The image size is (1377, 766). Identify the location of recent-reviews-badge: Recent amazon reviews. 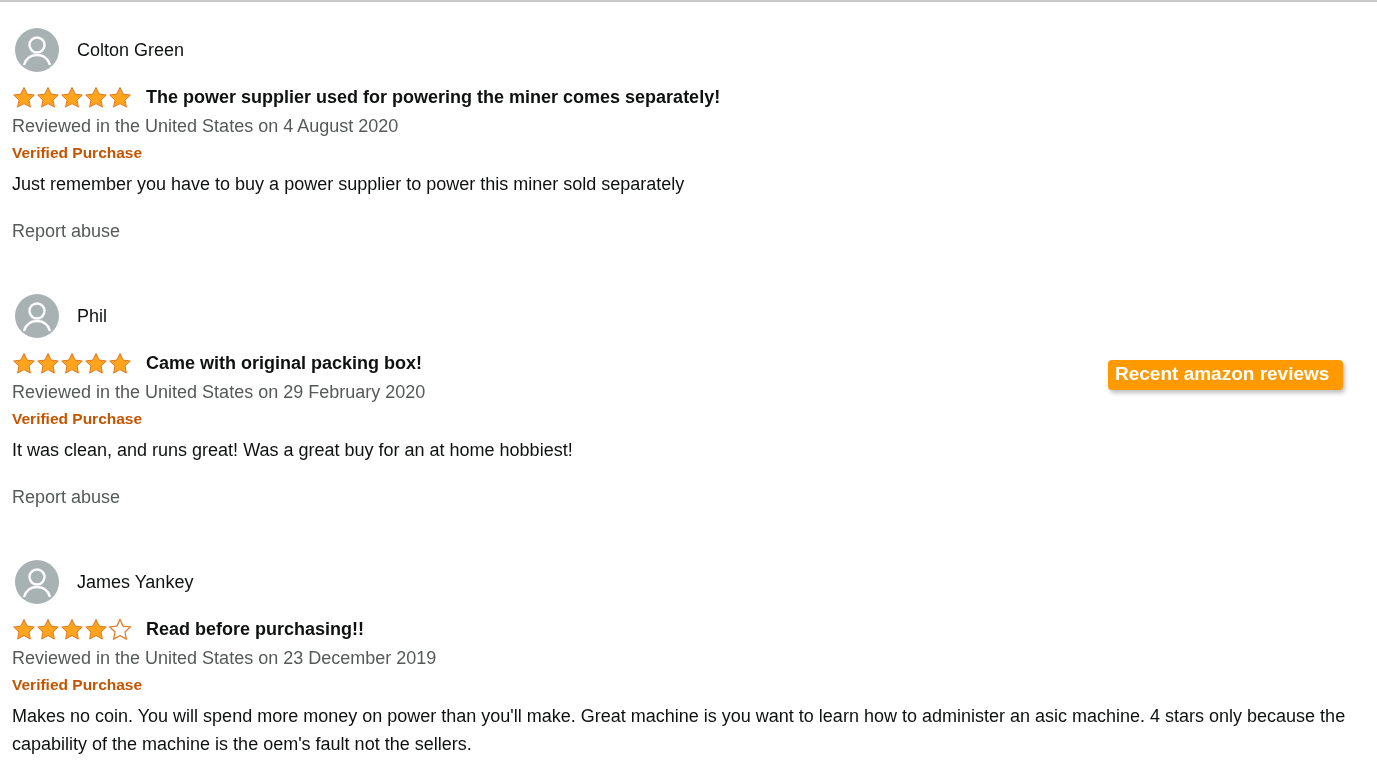
(1226, 375).